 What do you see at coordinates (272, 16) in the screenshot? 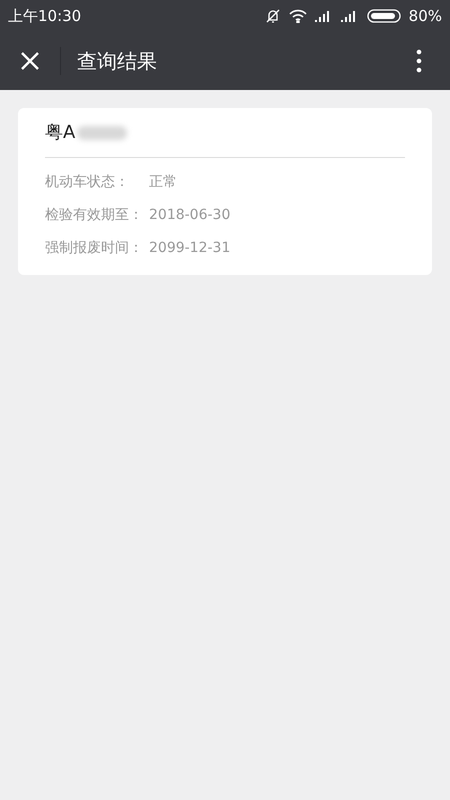
I see `bell-off-icon` at bounding box center [272, 16].